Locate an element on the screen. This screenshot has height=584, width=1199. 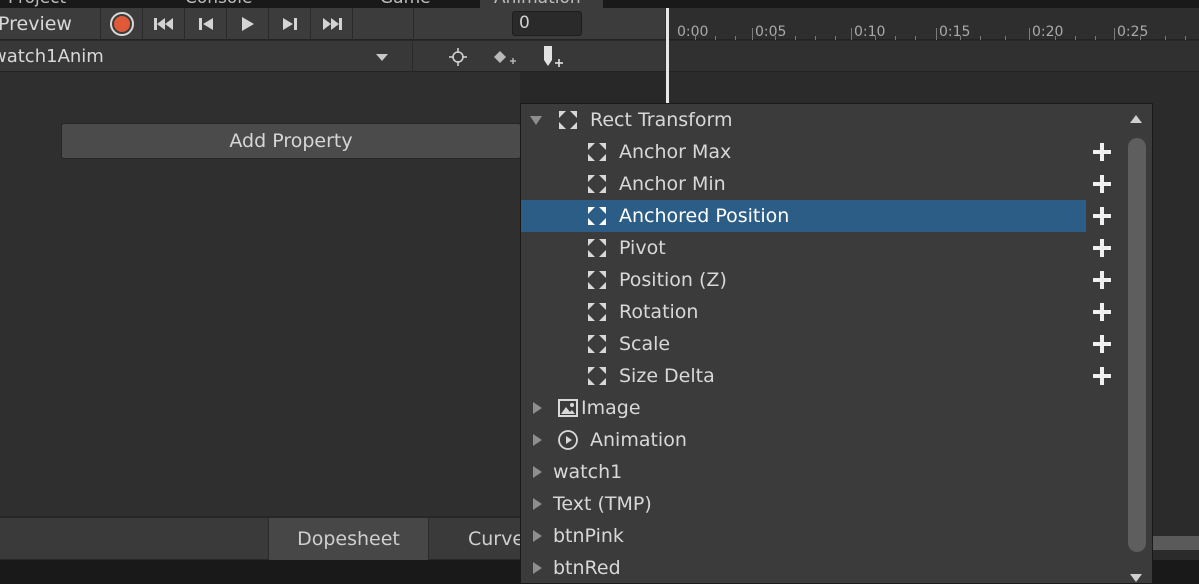
preview-button: Preview is located at coordinates (50, 24).